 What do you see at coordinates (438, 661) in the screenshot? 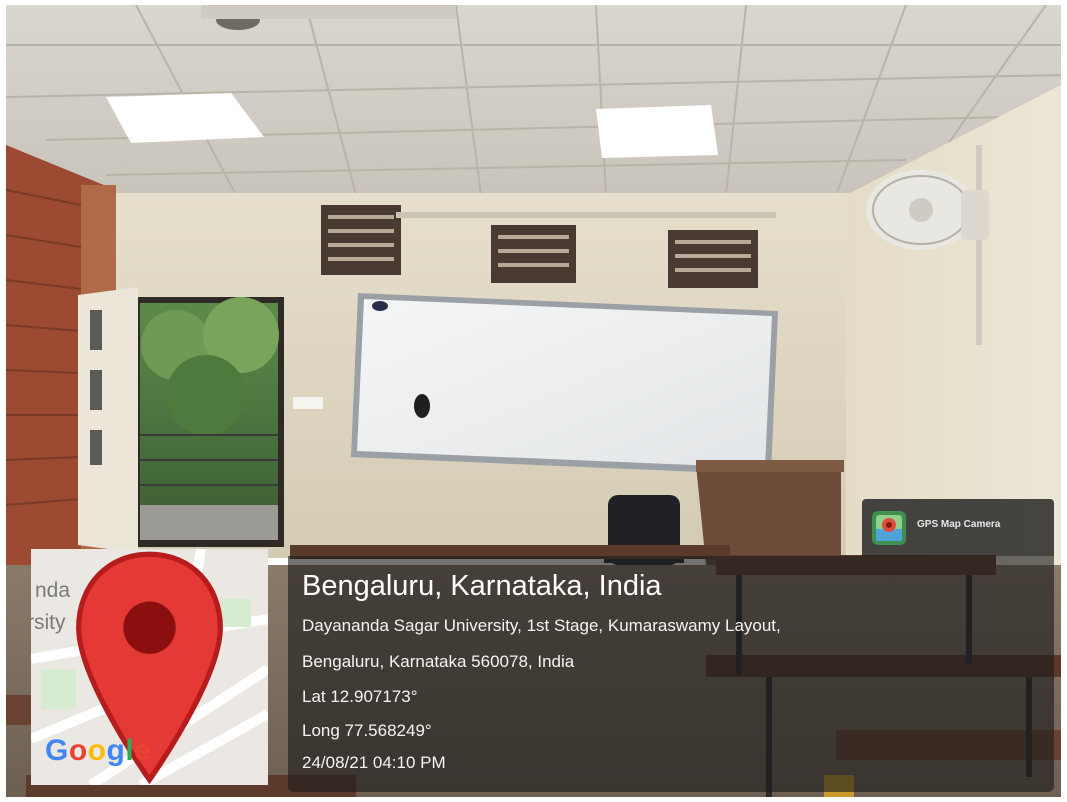
I see `address-line-2: Bengaluru, Karnataka 560078, India` at bounding box center [438, 661].